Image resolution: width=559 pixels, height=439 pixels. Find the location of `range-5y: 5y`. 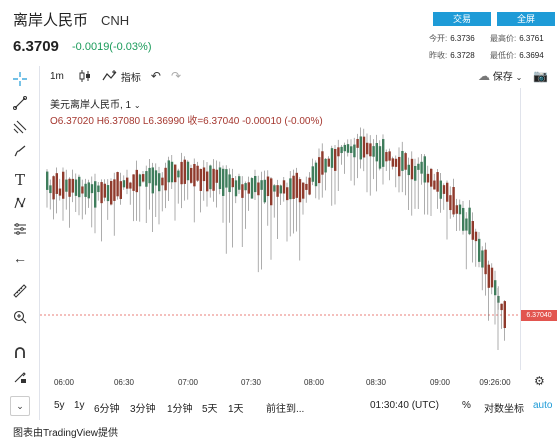

range-5y: 5y is located at coordinates (59, 405).